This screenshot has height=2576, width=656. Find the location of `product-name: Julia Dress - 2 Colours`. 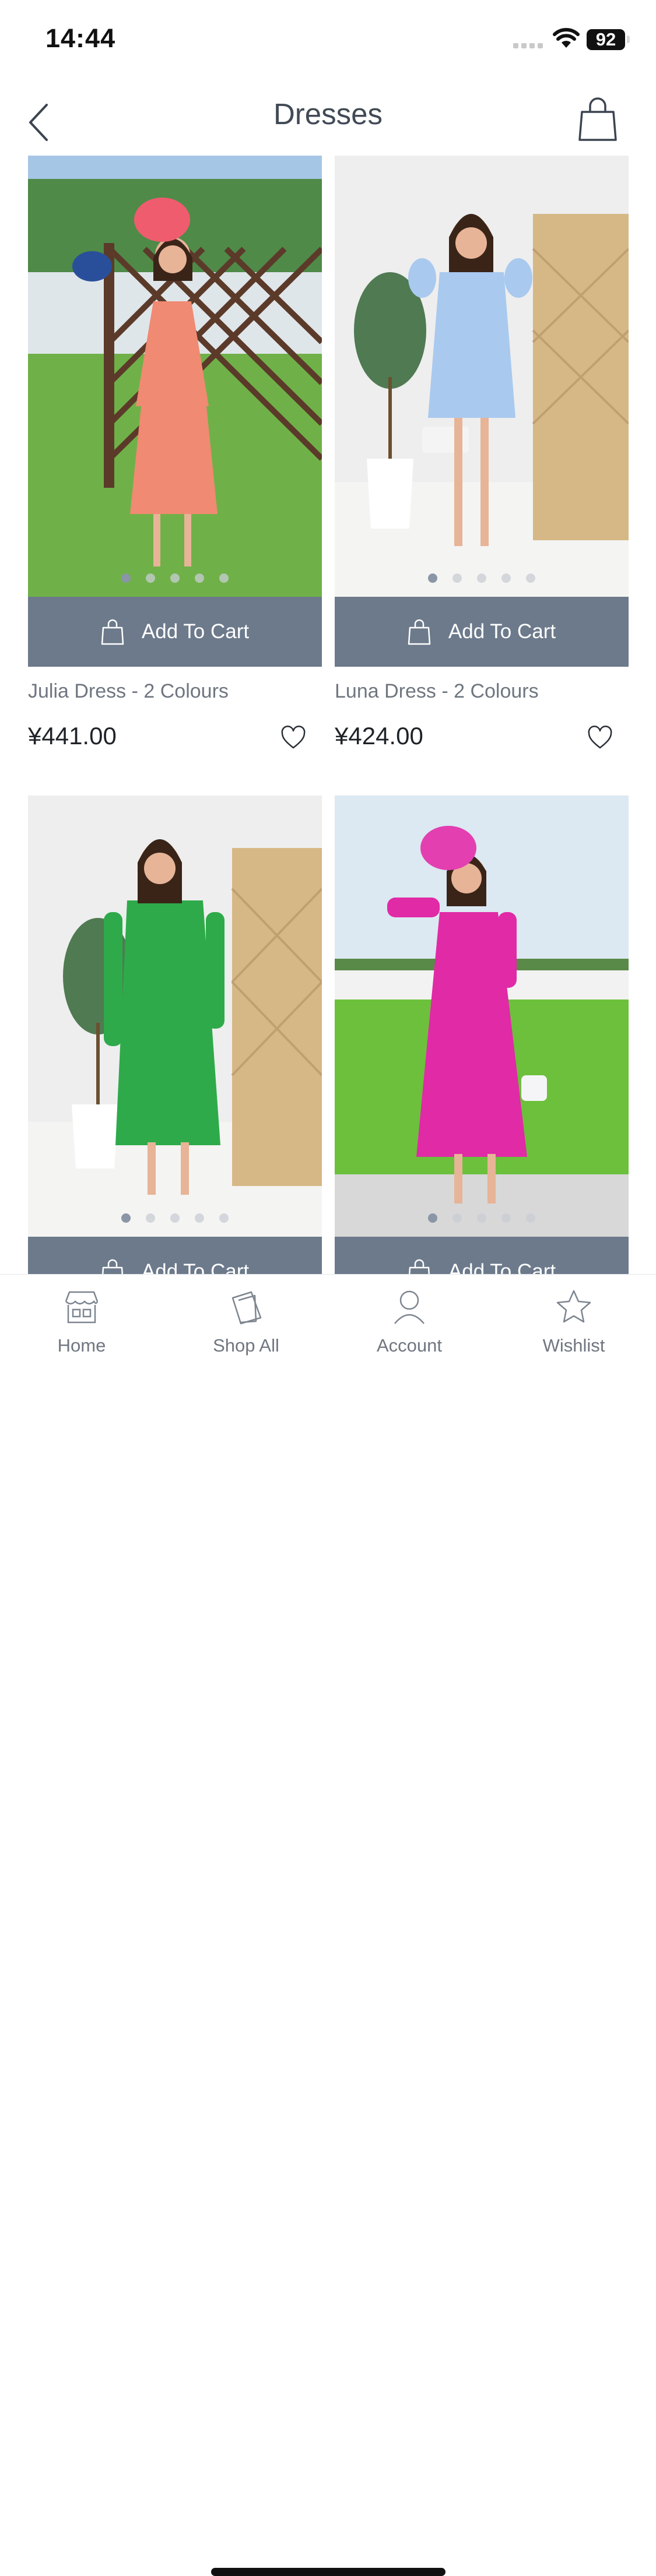

product-name: Julia Dress - 2 Colours is located at coordinates (128, 692).